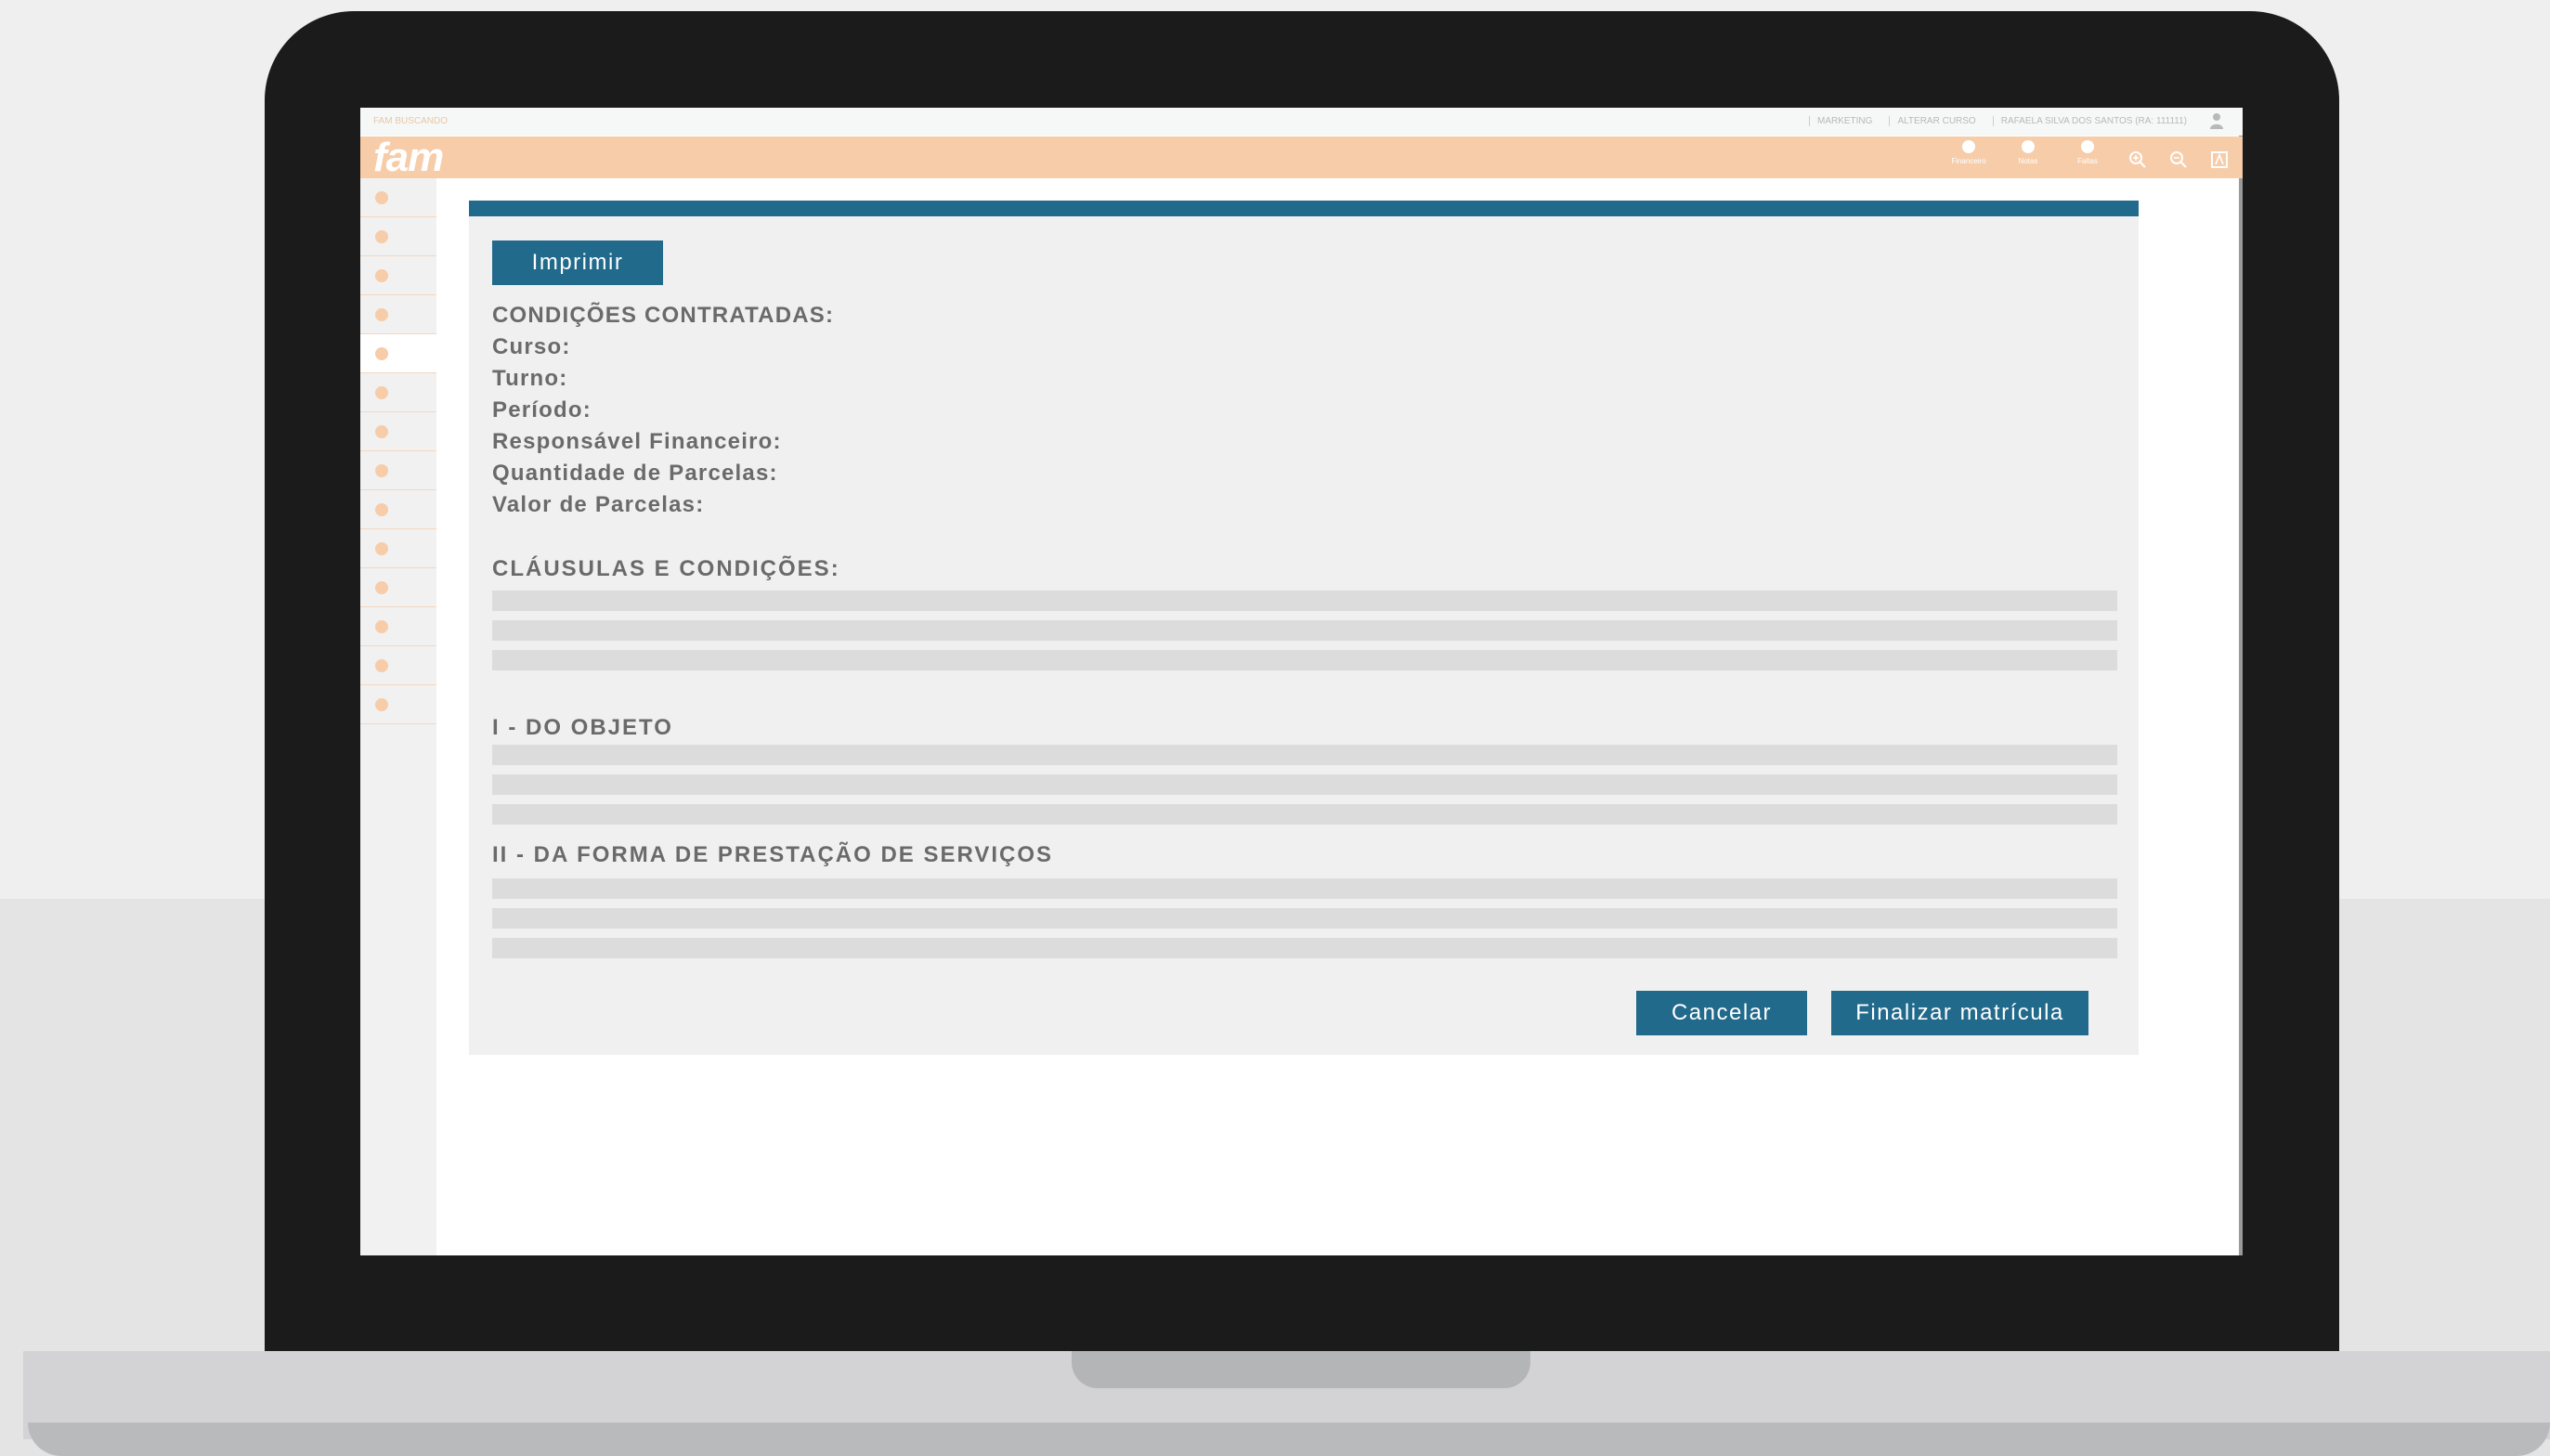  Describe the element at coordinates (398, 353) in the screenshot. I see `sidebar-item-active` at that location.